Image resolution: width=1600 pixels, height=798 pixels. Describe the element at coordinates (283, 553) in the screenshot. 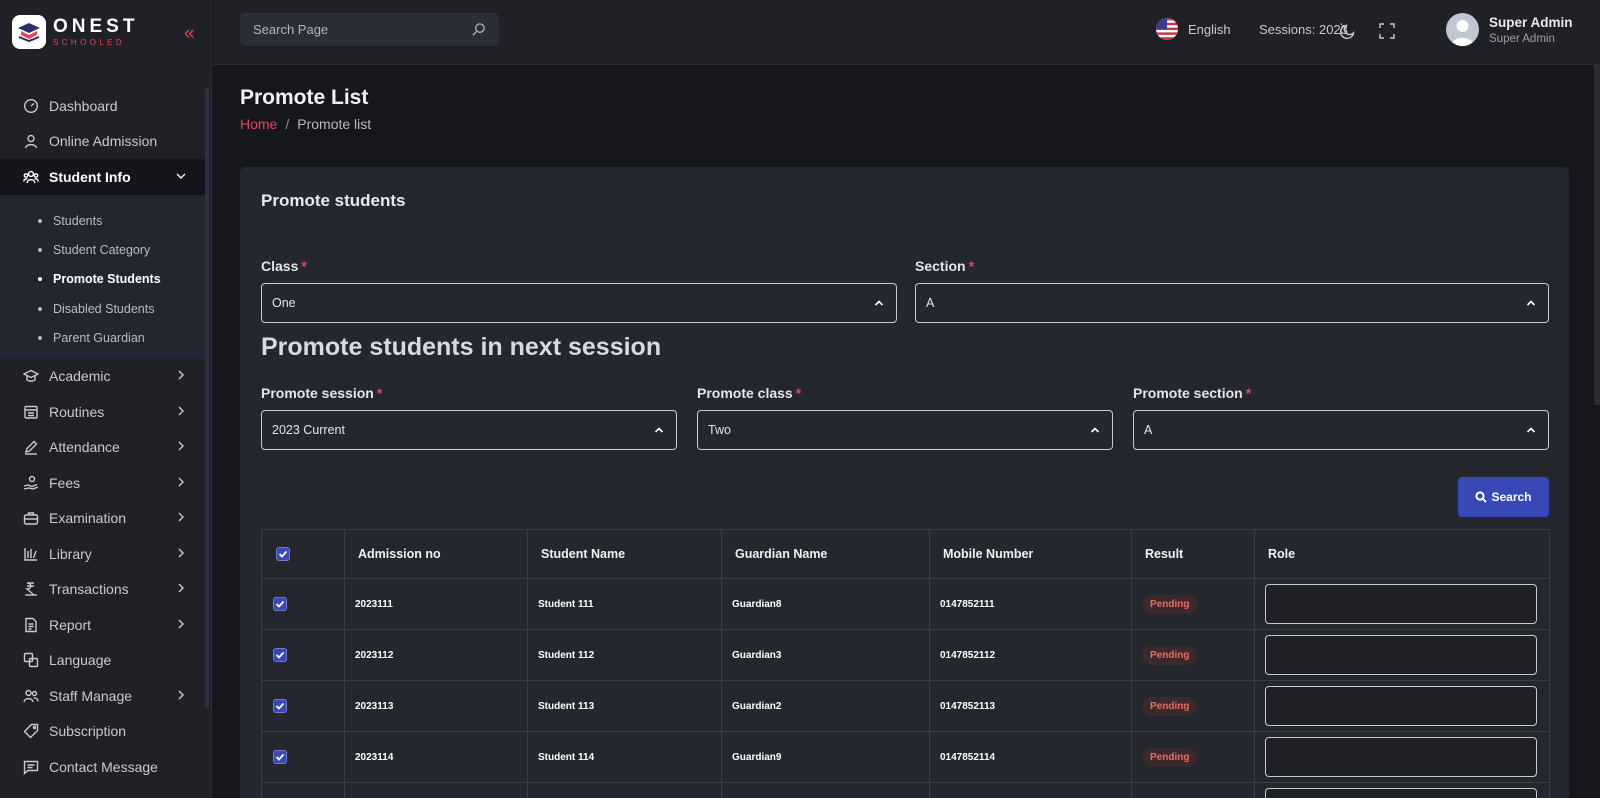

I see `select-all-checkbox` at that location.